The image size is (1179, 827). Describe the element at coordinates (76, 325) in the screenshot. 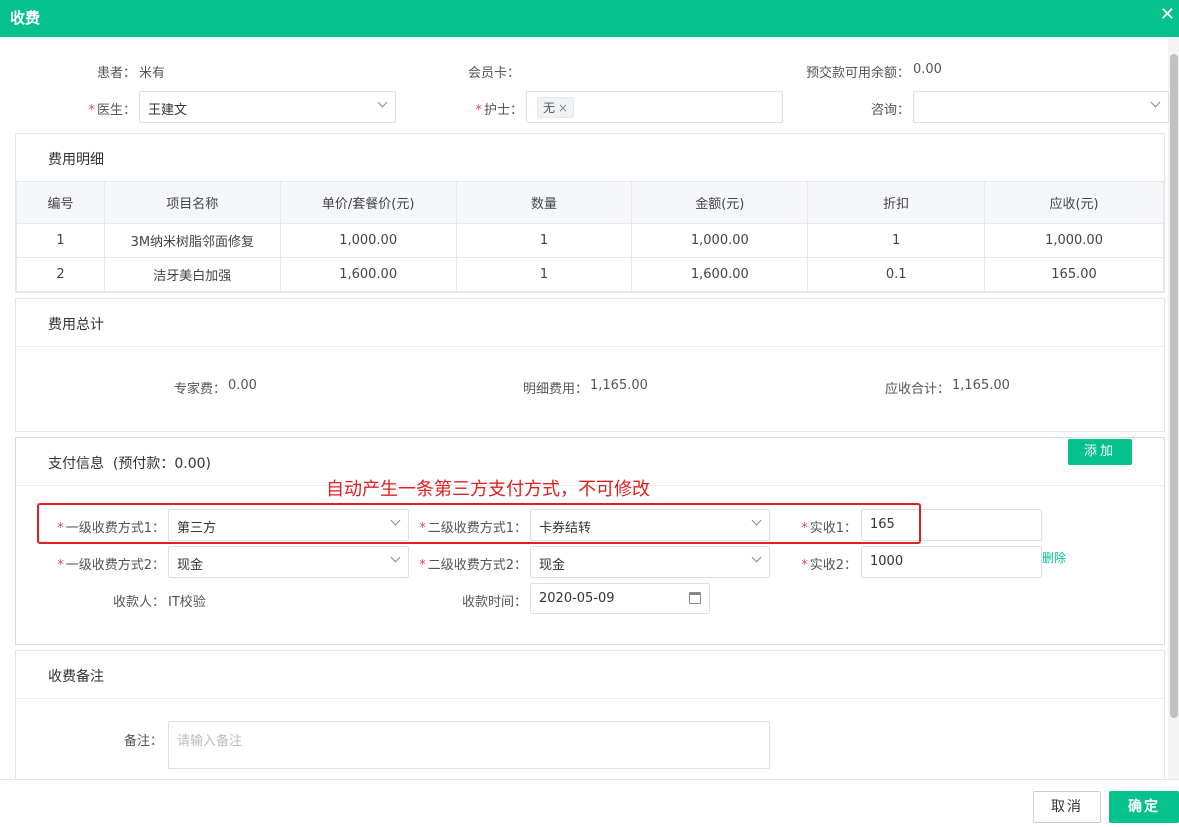

I see `fee-total-title: 费用总计` at that location.